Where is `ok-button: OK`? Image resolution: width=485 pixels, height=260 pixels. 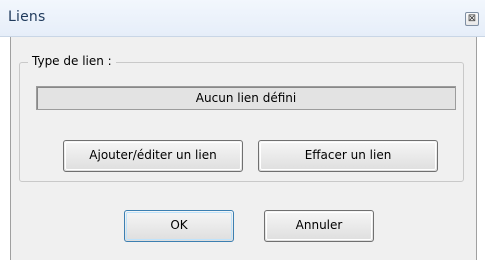 ok-button: OK is located at coordinates (179, 226).